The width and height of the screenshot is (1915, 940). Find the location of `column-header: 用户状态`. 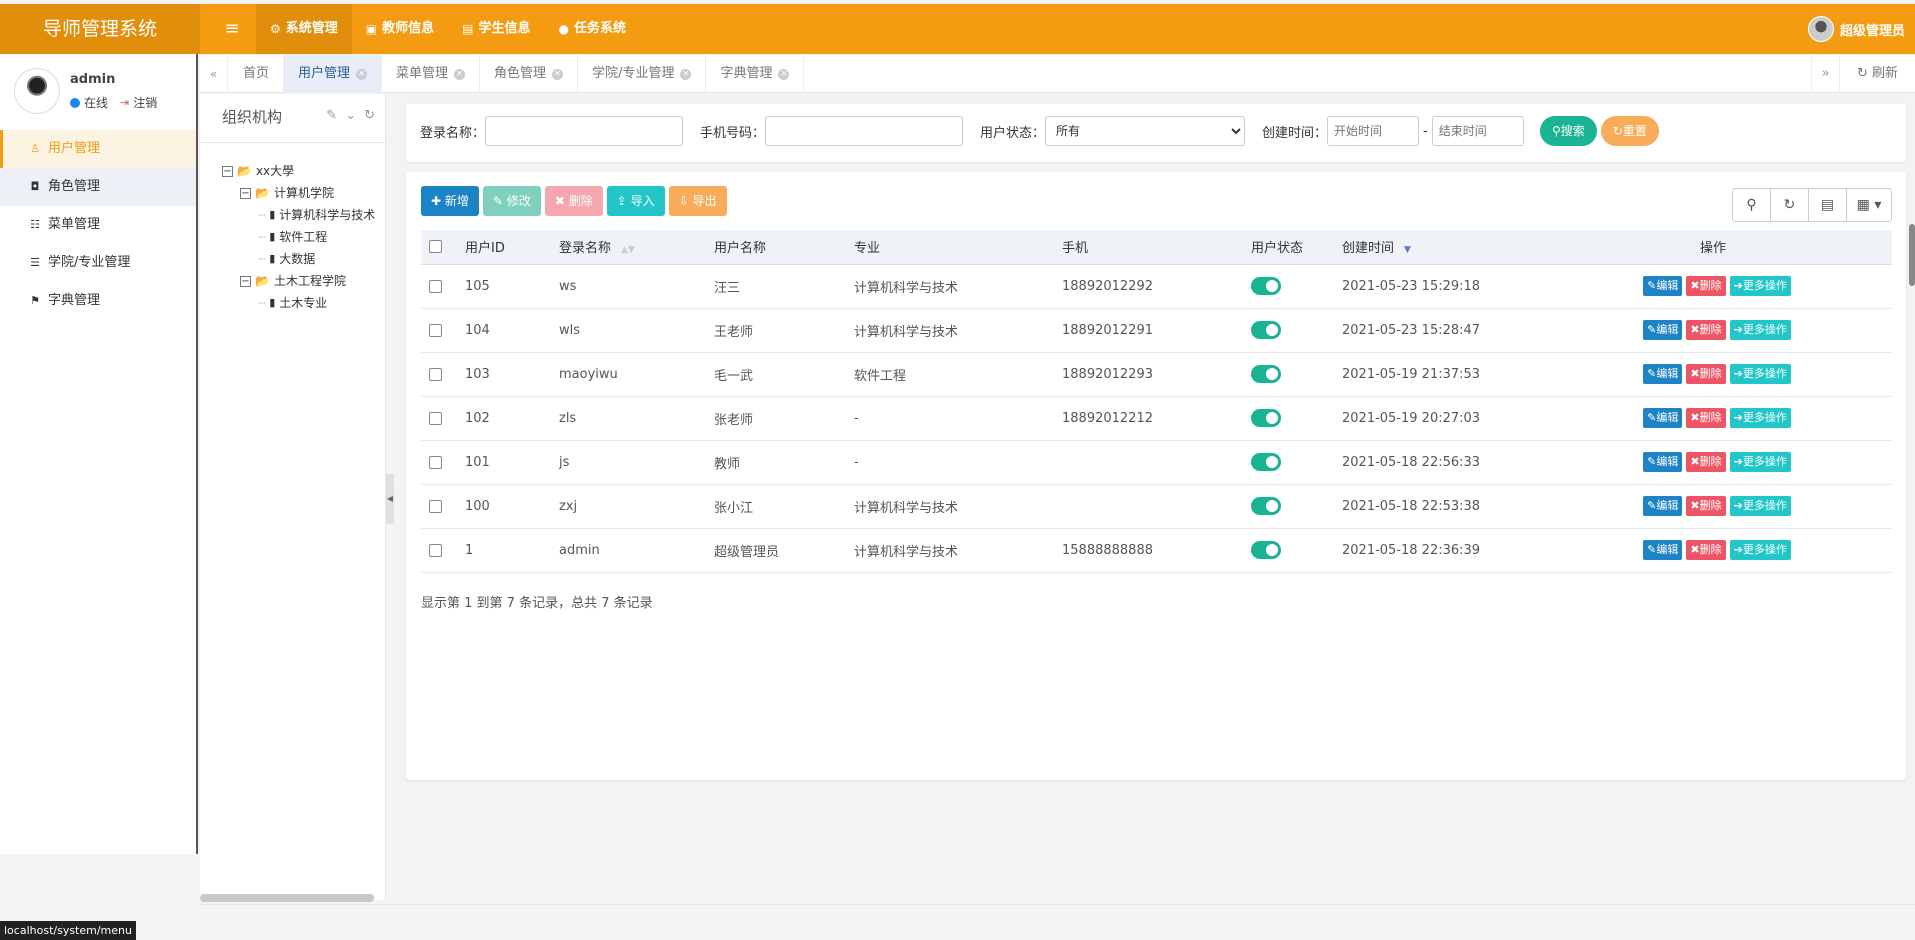

column-header: 用户状态 is located at coordinates (1288, 247).